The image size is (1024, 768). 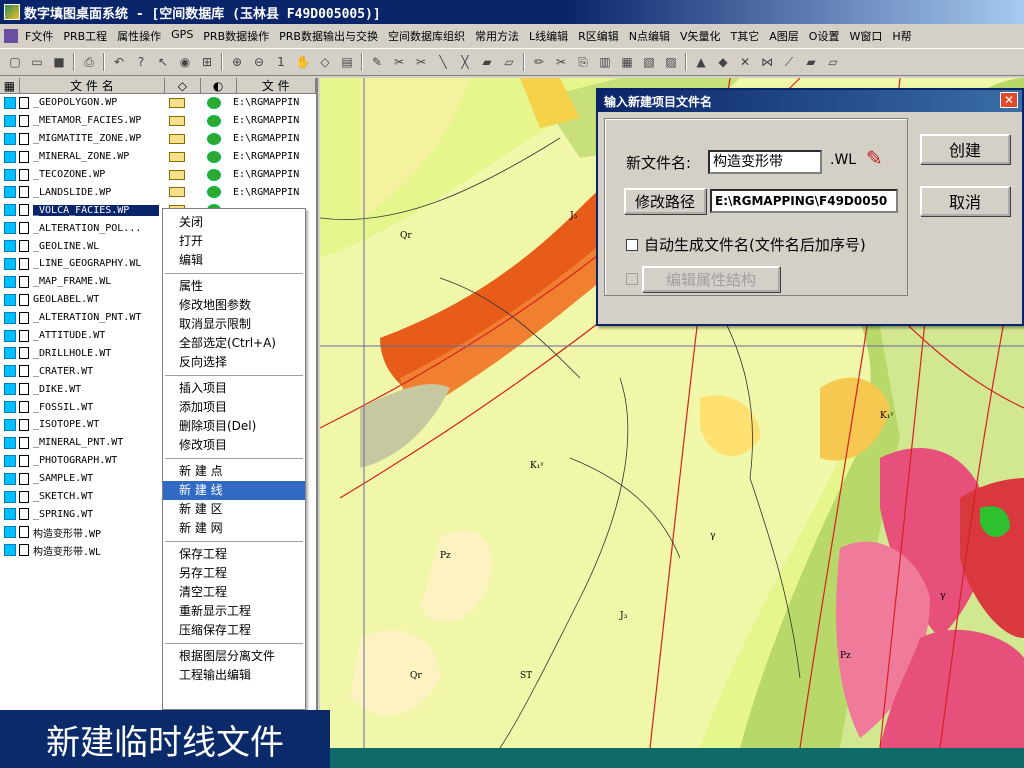 I want to click on menu-item: 属性操作, so click(x=139, y=36).